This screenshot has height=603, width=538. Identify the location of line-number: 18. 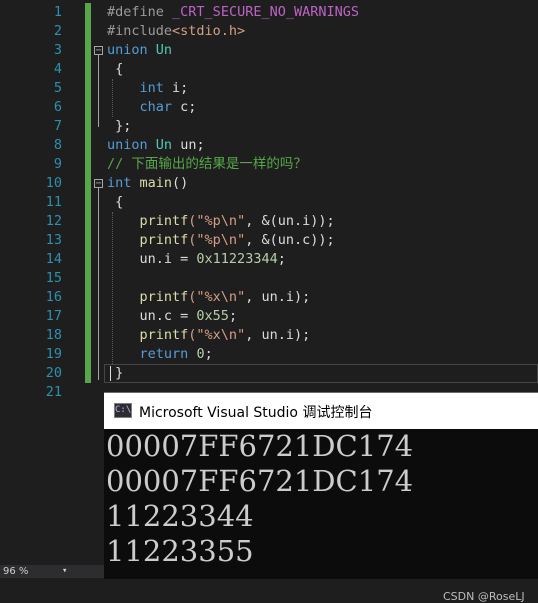
(53, 335).